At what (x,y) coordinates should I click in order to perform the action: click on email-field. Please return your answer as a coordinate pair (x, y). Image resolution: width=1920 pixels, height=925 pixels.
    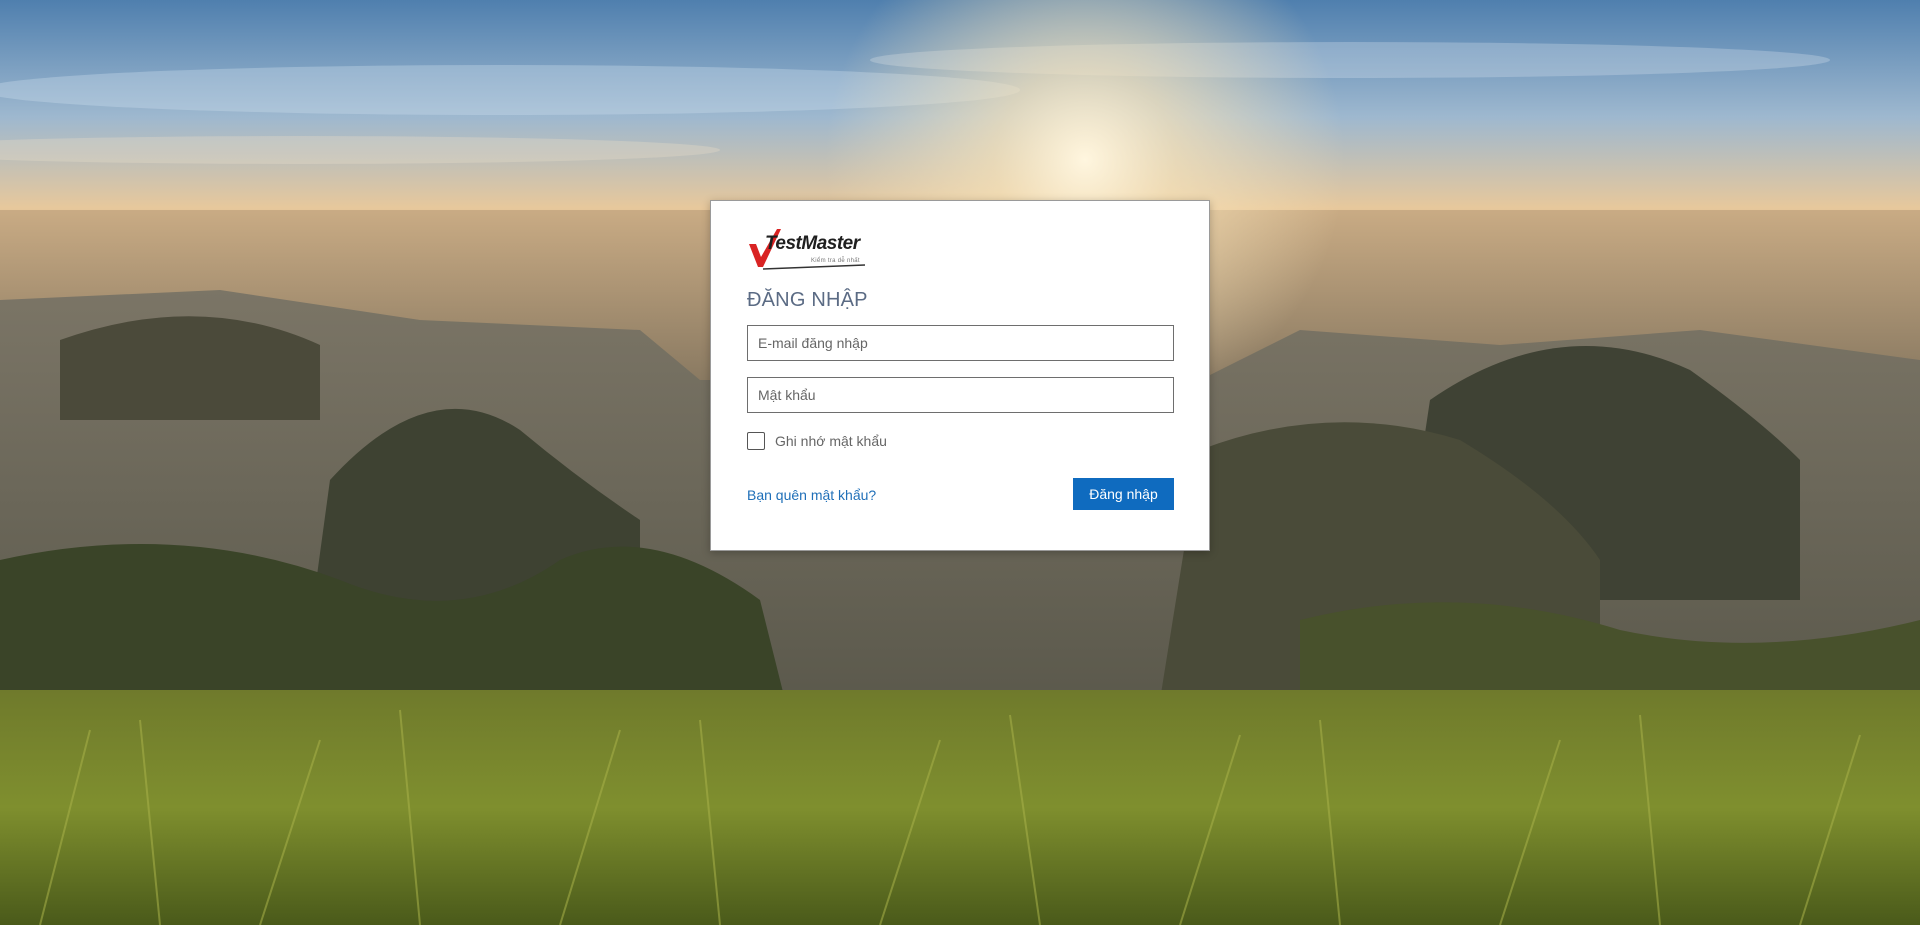
    Looking at the image, I should click on (960, 343).